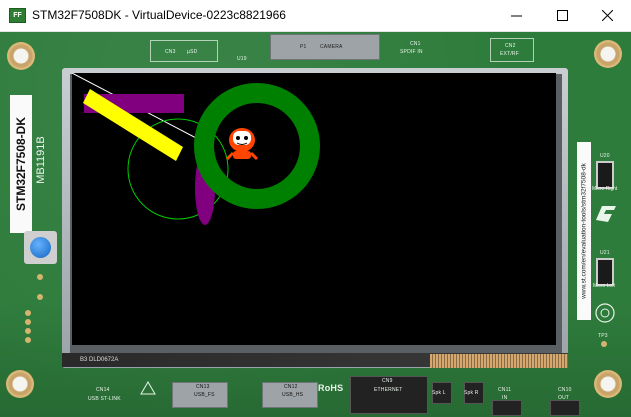 Image resolution: width=631 pixels, height=417 pixels. I want to click on silk-micro-right: Micro Right, so click(605, 189).